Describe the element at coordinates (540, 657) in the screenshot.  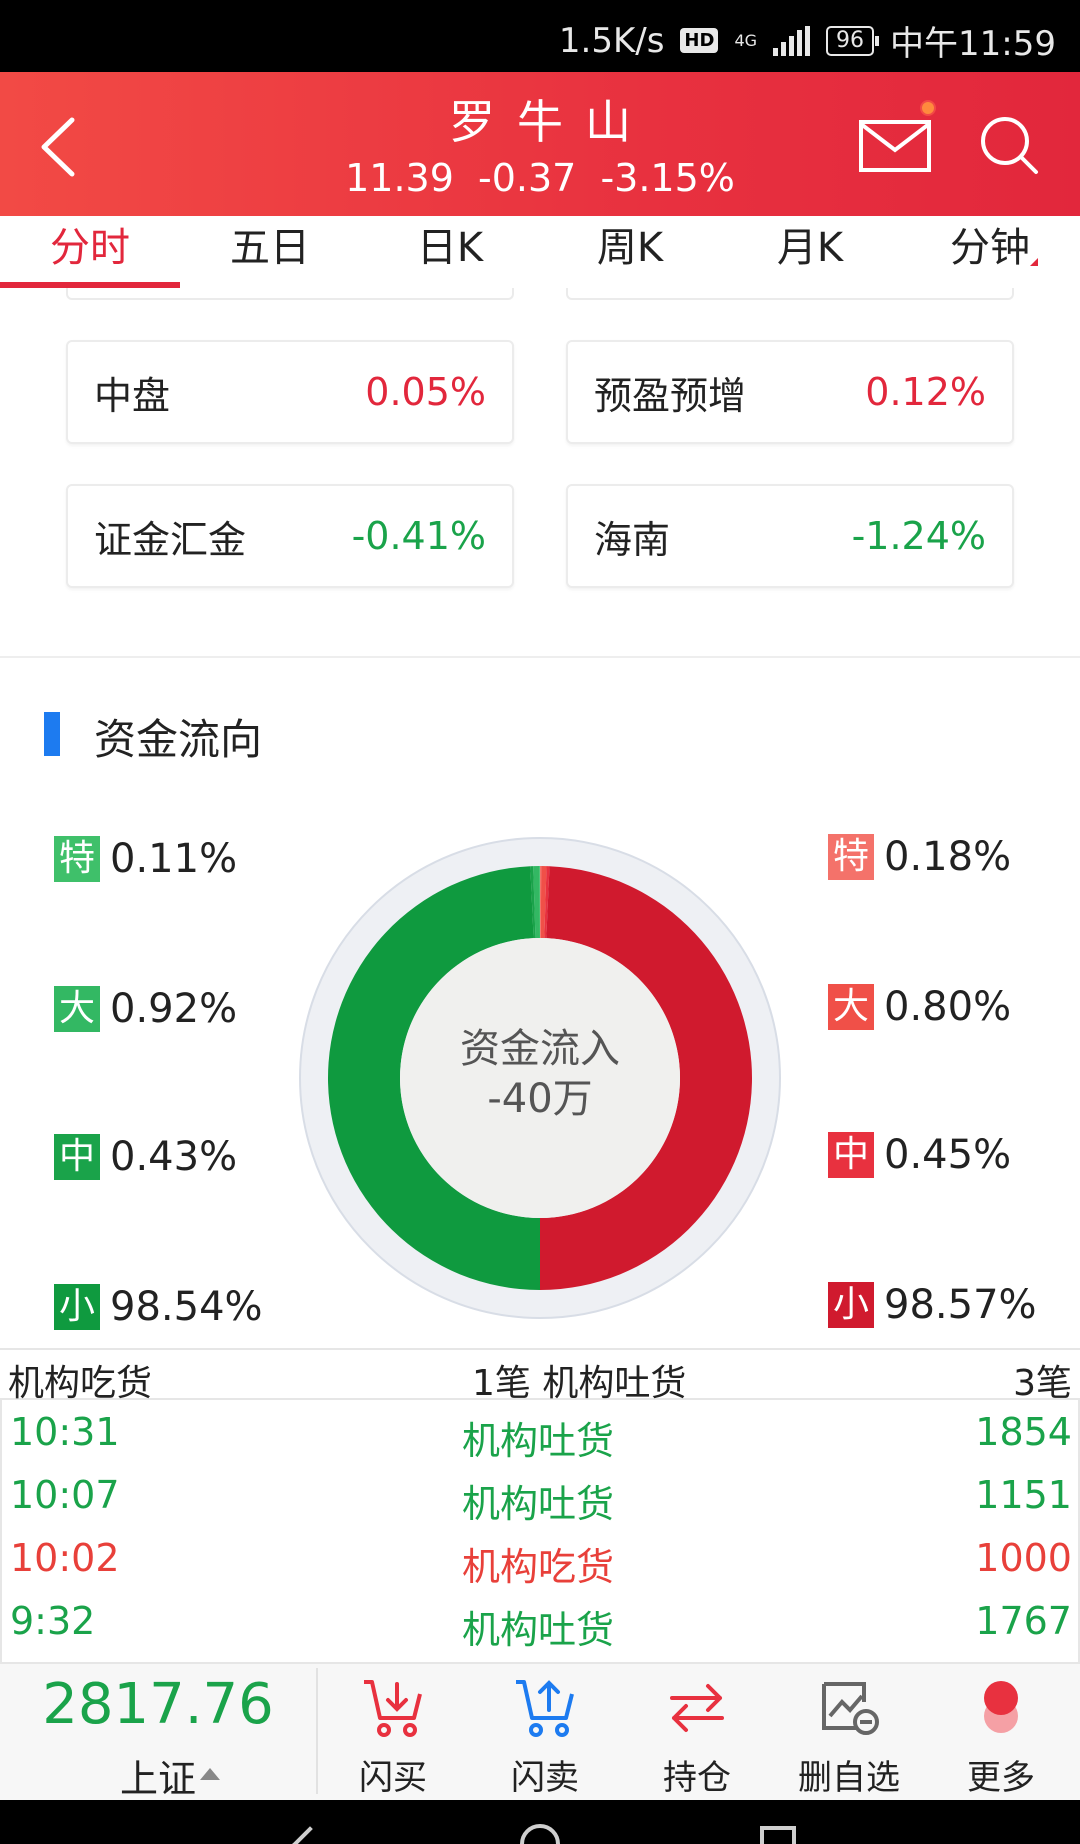
I see `section-divider` at that location.